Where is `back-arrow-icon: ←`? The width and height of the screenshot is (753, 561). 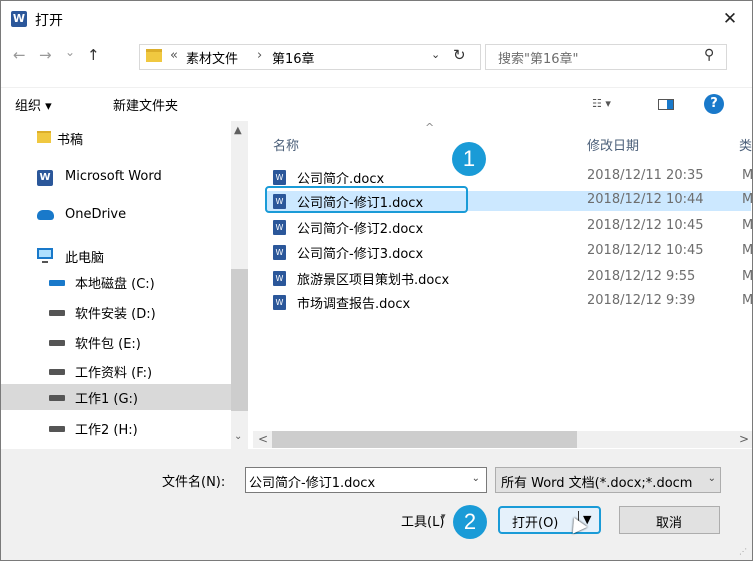 back-arrow-icon: ← is located at coordinates (19, 55).